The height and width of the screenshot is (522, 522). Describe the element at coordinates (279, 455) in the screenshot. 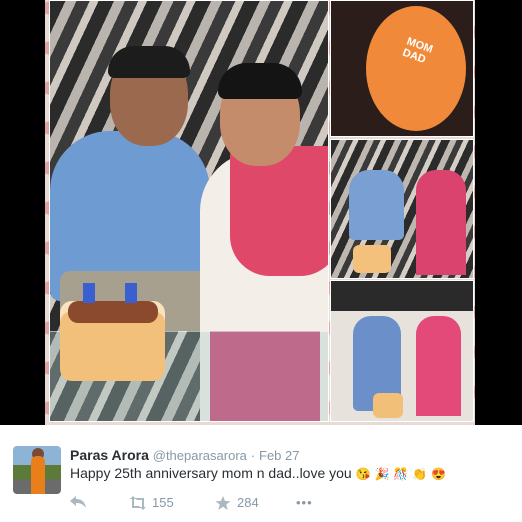

I see `tweet-date: Feb 27` at that location.